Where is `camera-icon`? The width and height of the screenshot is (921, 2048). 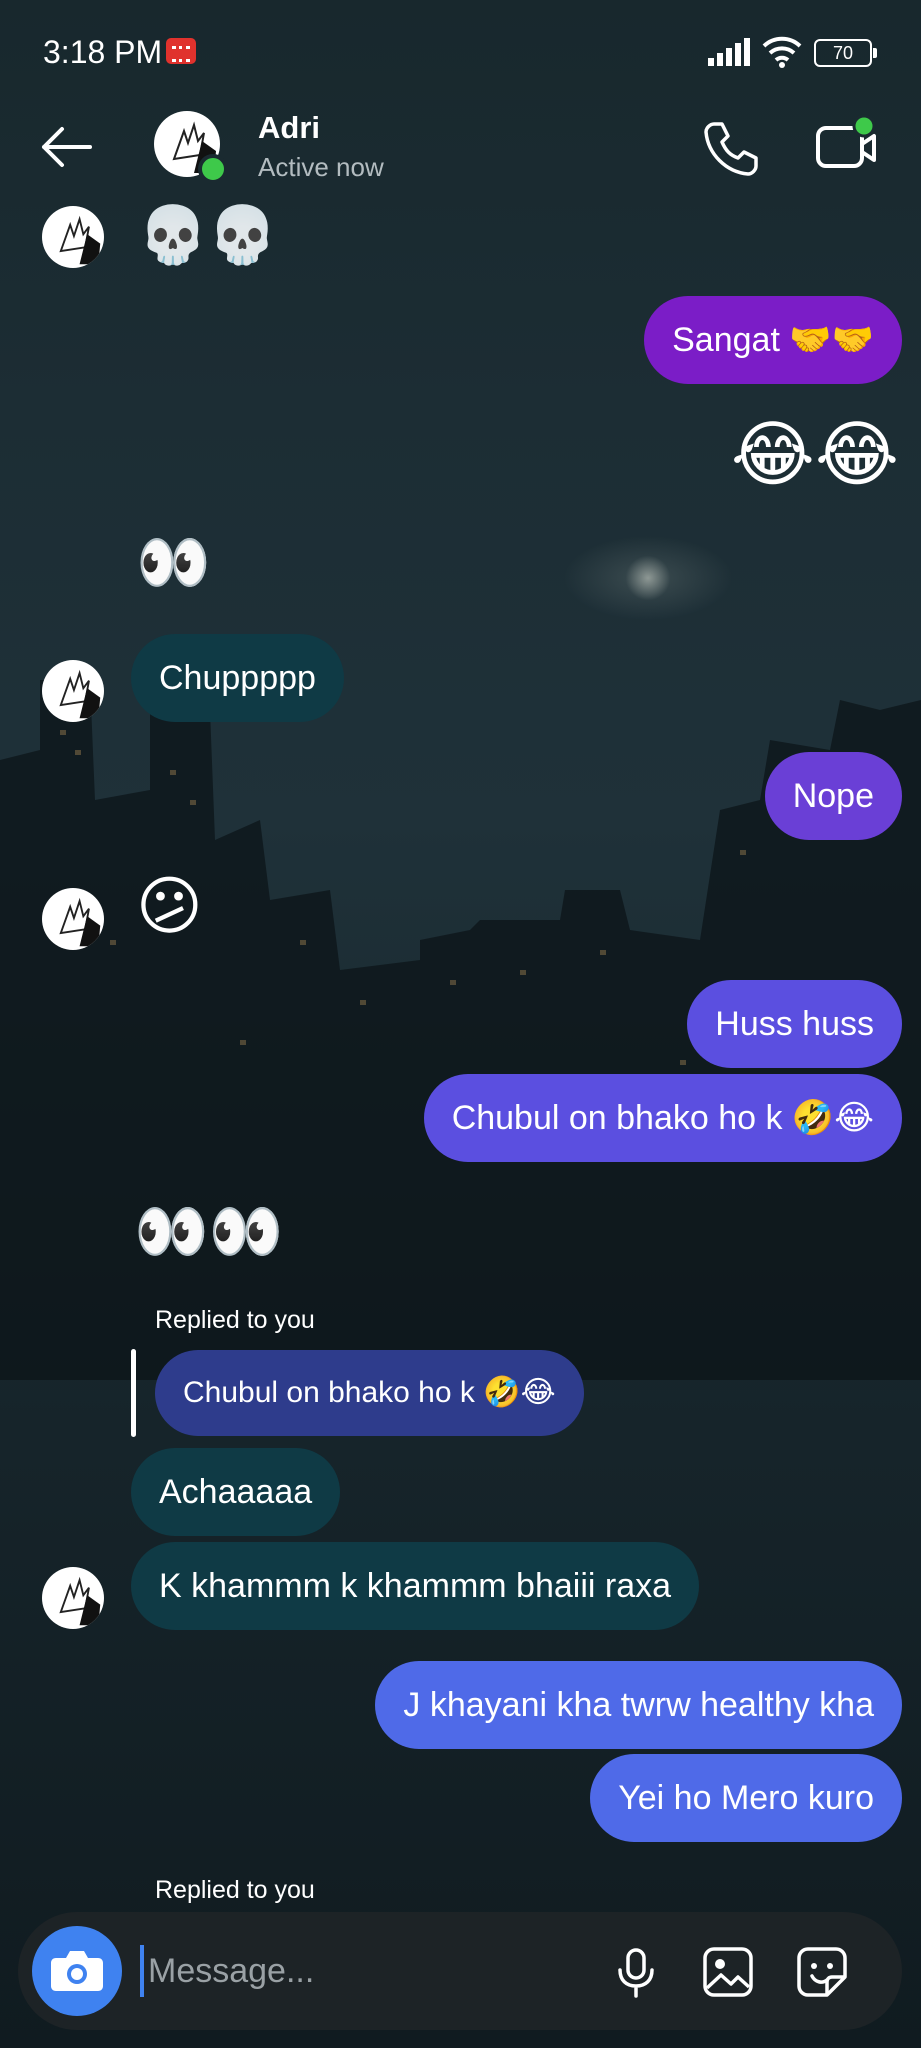
camera-icon is located at coordinates (77, 1971).